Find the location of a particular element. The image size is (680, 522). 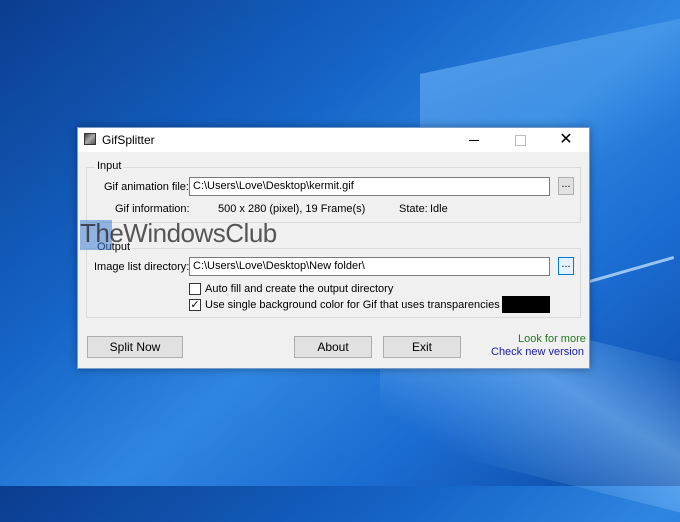

title-bar: GifSplitter ✕ is located at coordinates (333, 140).